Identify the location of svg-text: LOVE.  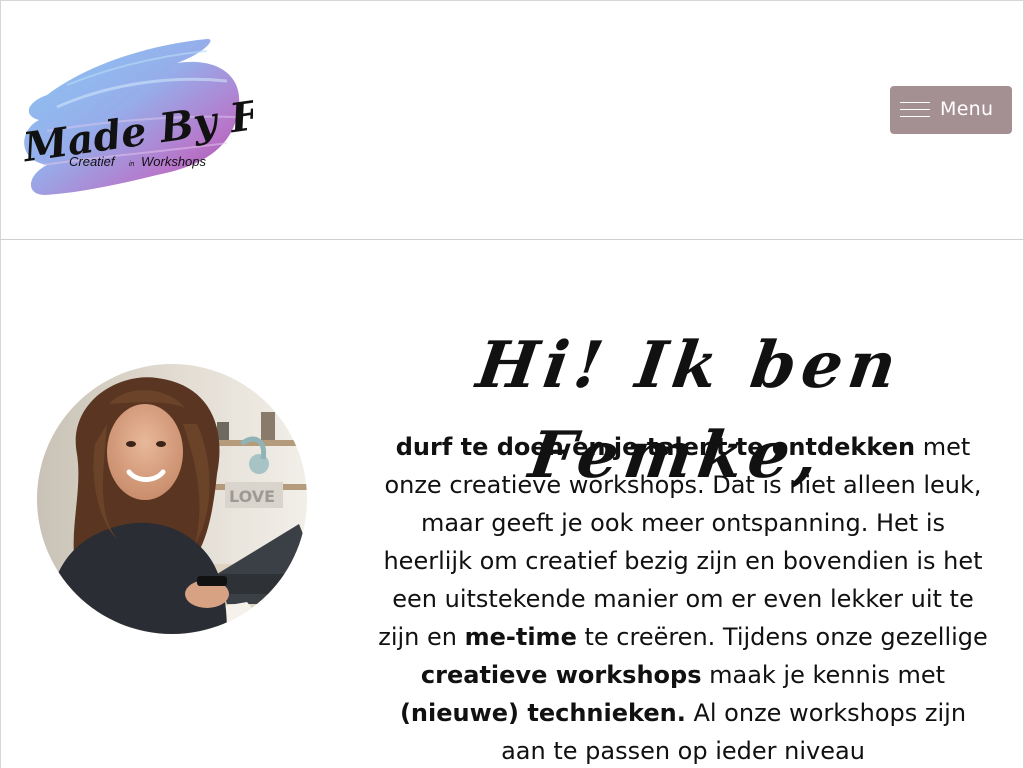
(252, 496).